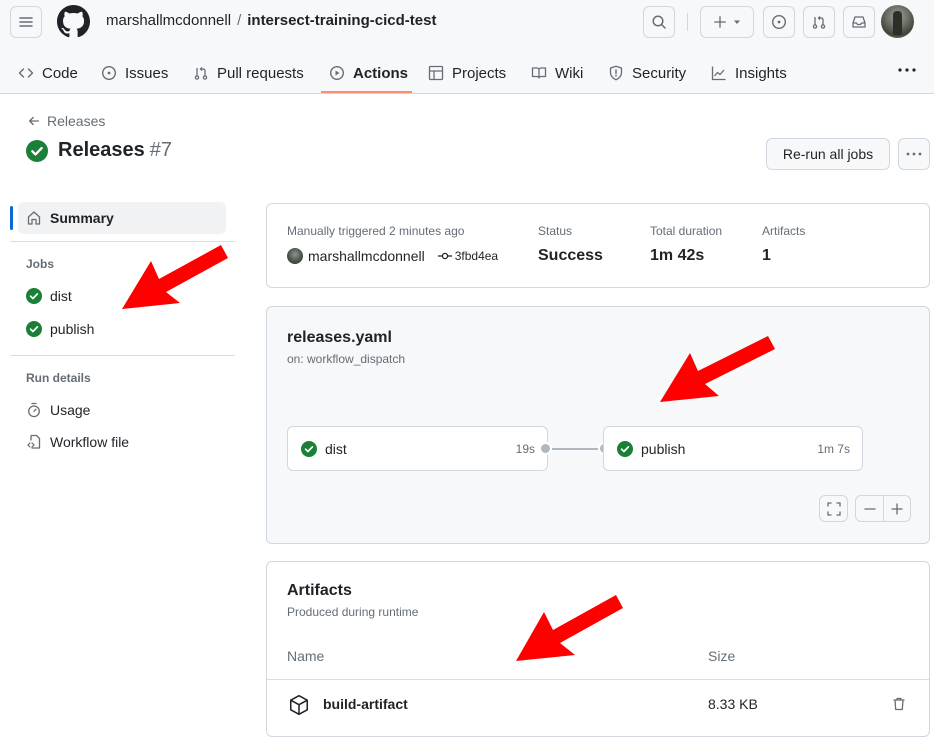 The width and height of the screenshot is (934, 742). I want to click on back-link-label: Releases, so click(76, 121).